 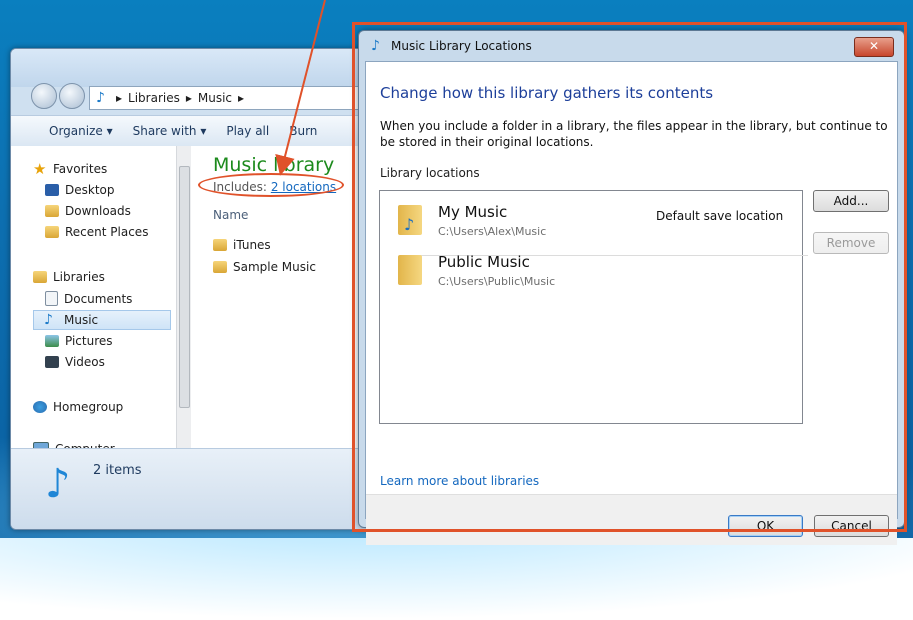 I want to click on nav-libraries: Libraries, so click(x=69, y=277).